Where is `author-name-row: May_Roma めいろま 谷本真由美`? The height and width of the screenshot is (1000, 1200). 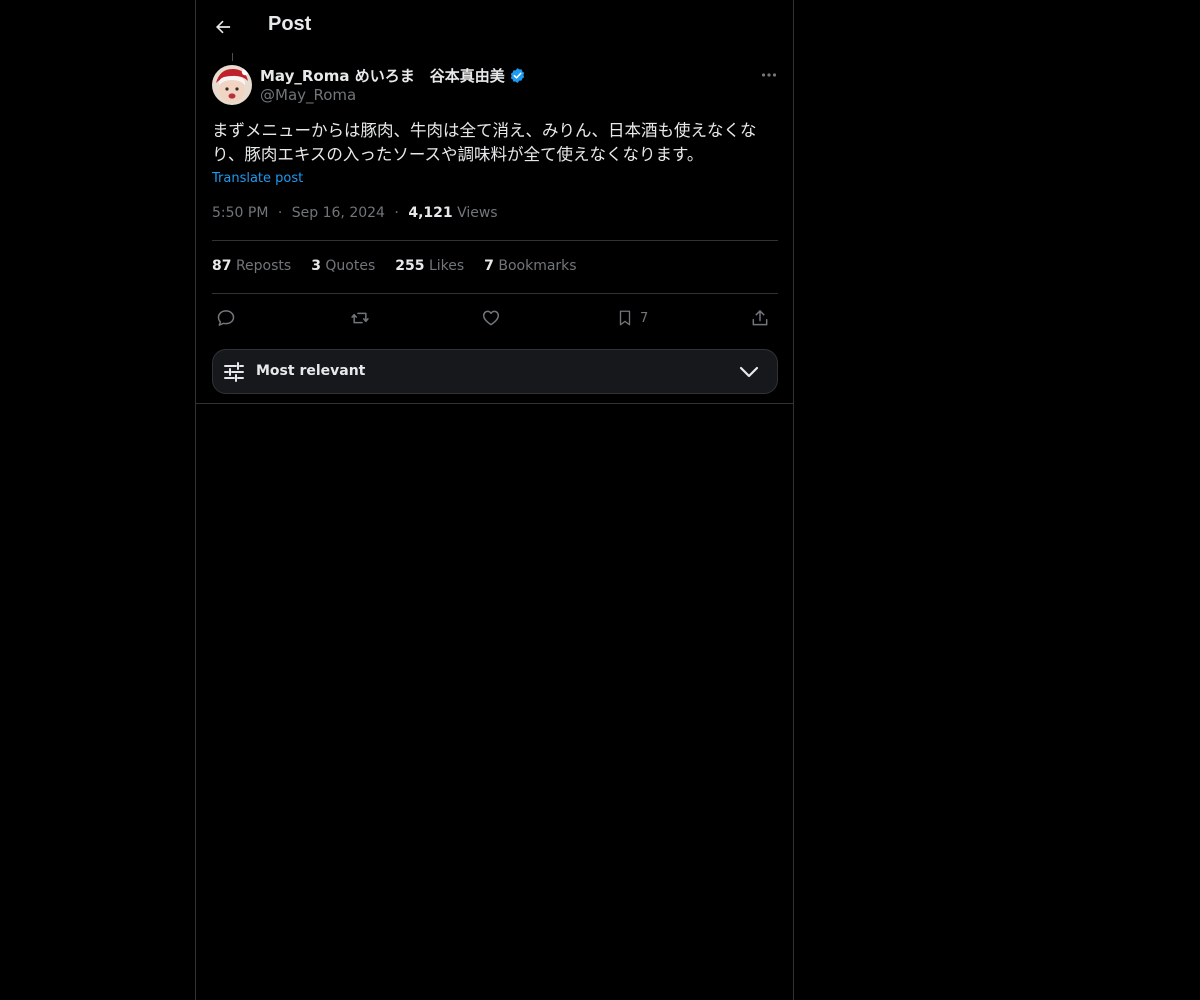
author-name-row: May_Roma めいろま 谷本真由美 is located at coordinates (393, 75).